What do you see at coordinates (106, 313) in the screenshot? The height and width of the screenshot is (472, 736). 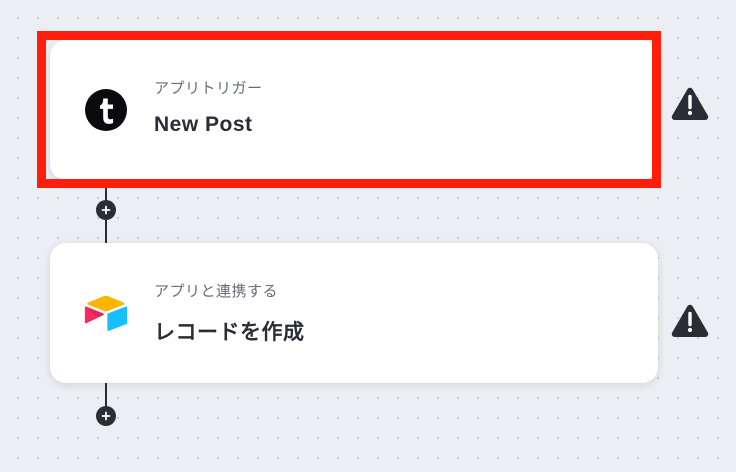 I see `airtable-icon` at bounding box center [106, 313].